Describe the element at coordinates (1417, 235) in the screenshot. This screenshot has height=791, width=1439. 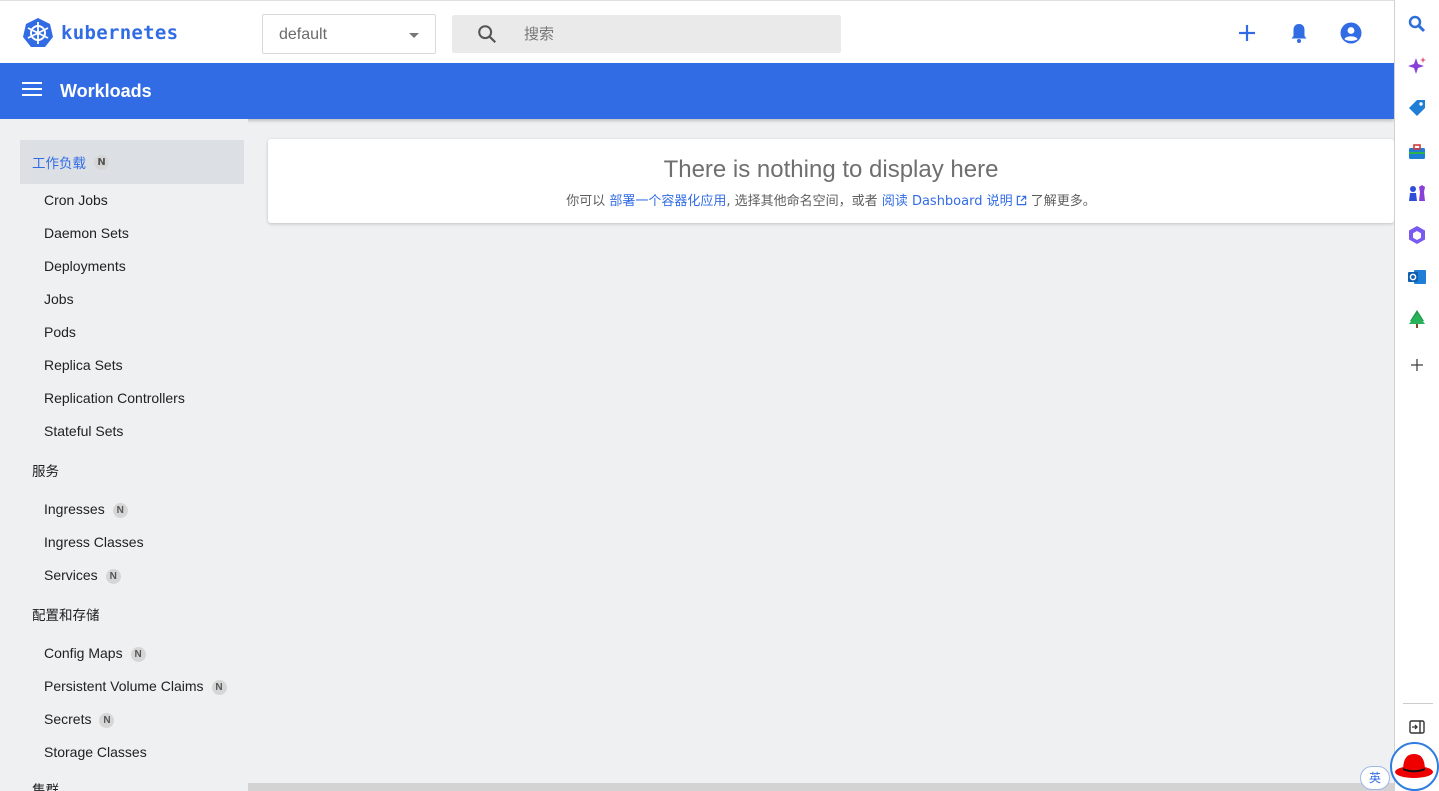
I see `office-icon` at that location.